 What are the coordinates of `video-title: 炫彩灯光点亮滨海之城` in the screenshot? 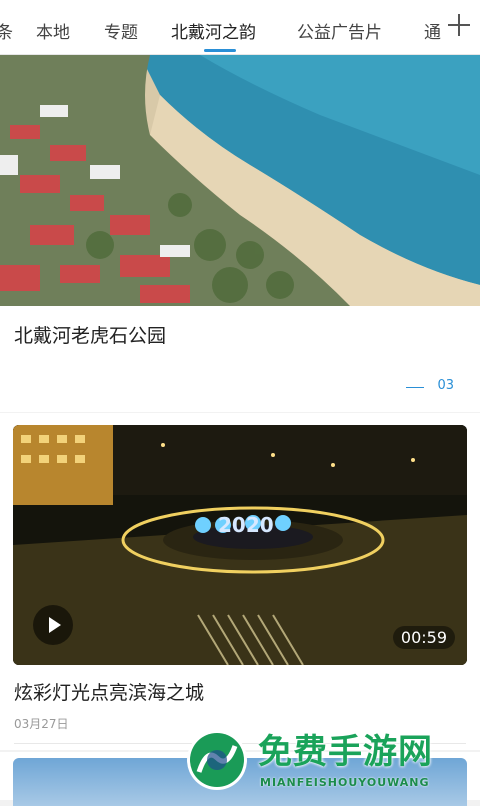 It's located at (109, 691).